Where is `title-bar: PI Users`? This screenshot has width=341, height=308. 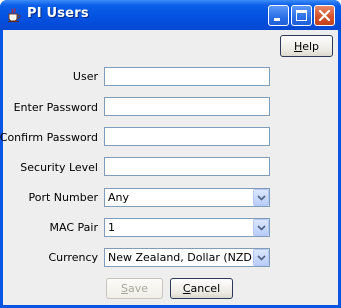
title-bar: PI Users is located at coordinates (170, 15).